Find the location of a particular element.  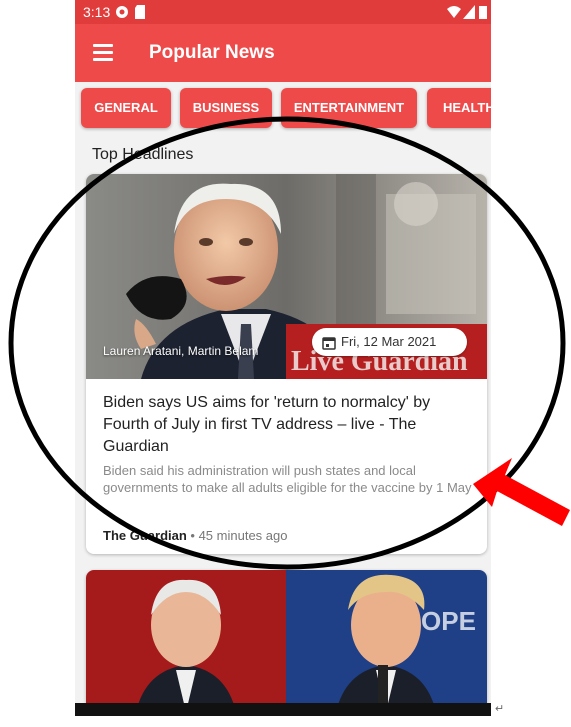

article-time: 45 minutes ago is located at coordinates (243, 535).